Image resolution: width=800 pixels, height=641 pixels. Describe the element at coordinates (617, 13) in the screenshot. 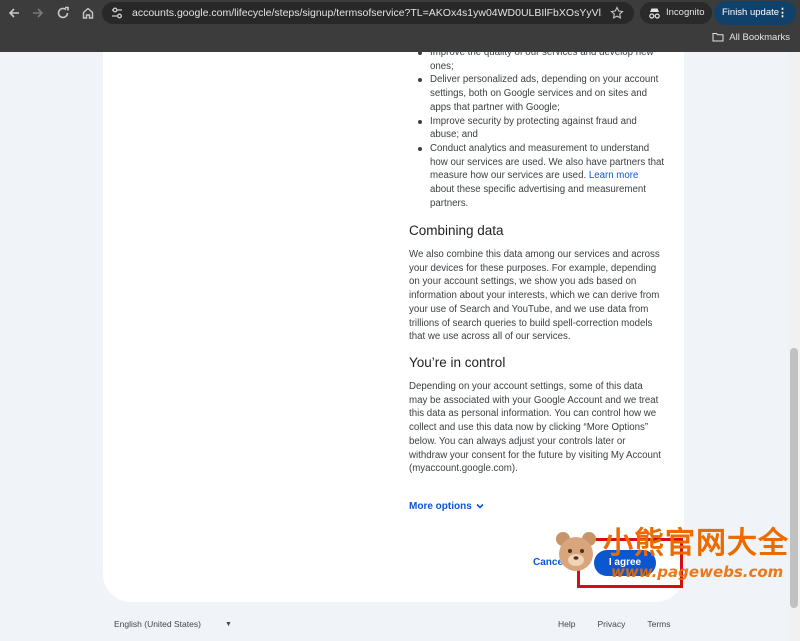

I see `bookmark-star-icon` at that location.